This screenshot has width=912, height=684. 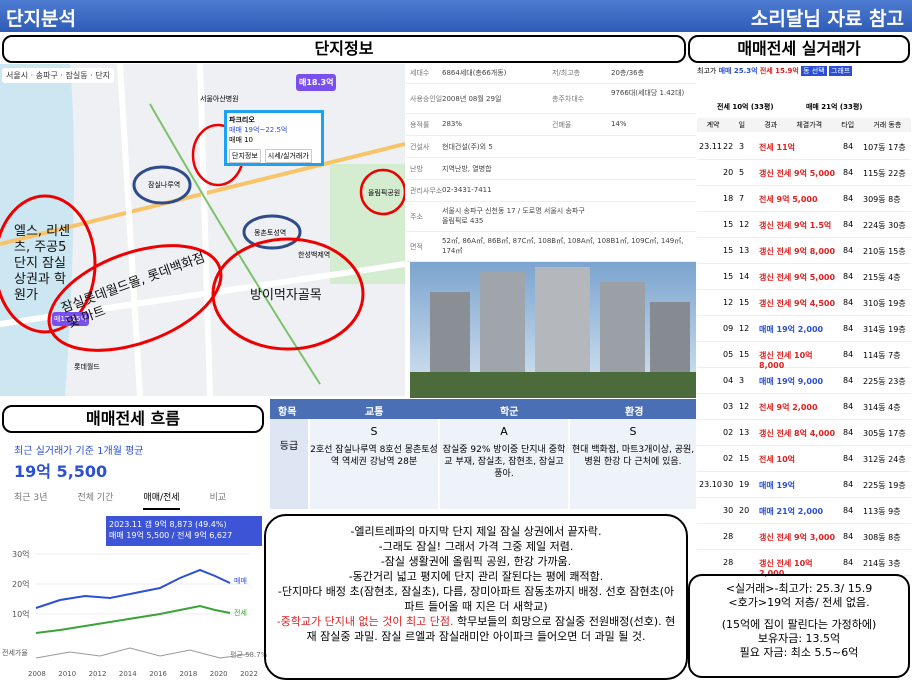 I want to click on tx-cell-price: 전세 10억, so click(x=777, y=459).